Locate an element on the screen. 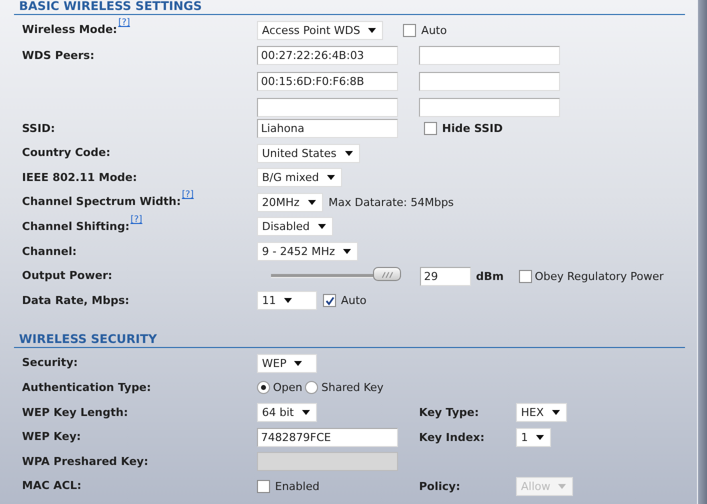  dropdown: Access Point WDS is located at coordinates (320, 30).